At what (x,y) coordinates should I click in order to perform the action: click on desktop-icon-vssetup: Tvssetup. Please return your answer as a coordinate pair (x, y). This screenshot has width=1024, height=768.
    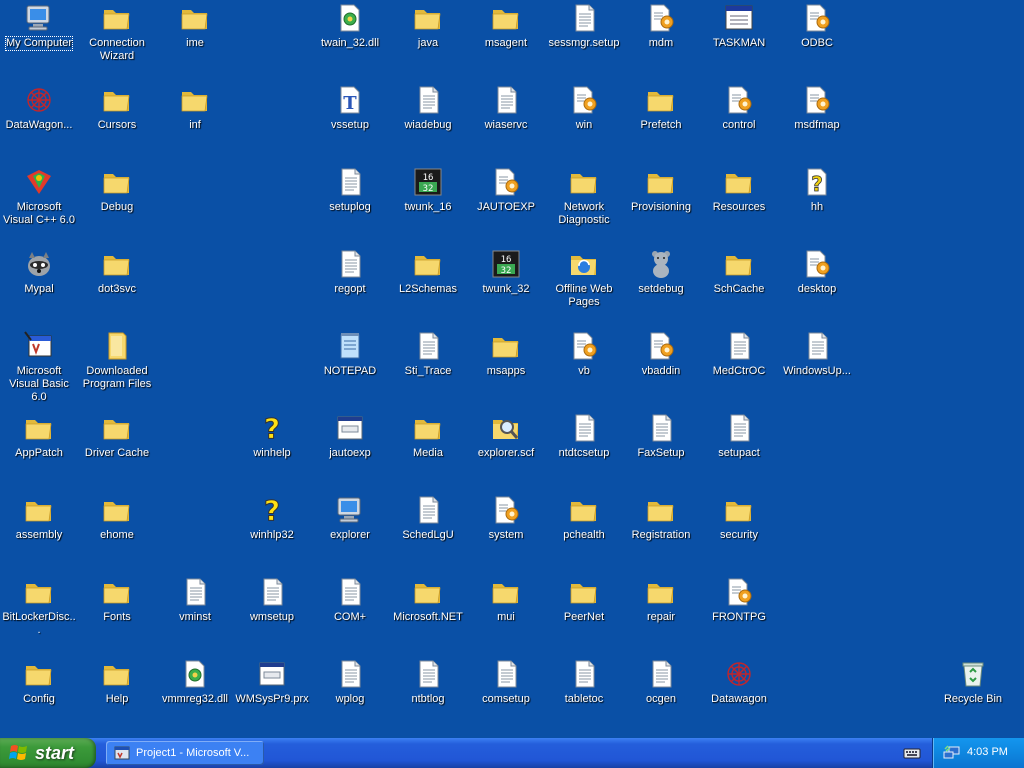
    Looking at the image, I should click on (350, 122).